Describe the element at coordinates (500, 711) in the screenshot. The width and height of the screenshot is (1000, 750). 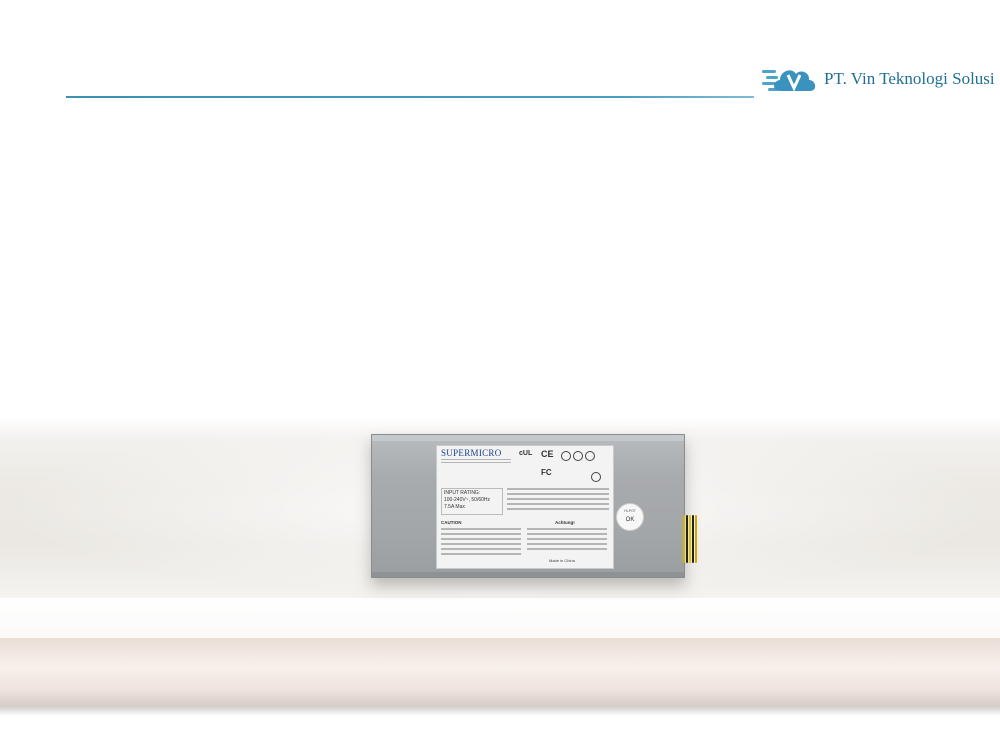
I see `shelf-shadow` at that location.